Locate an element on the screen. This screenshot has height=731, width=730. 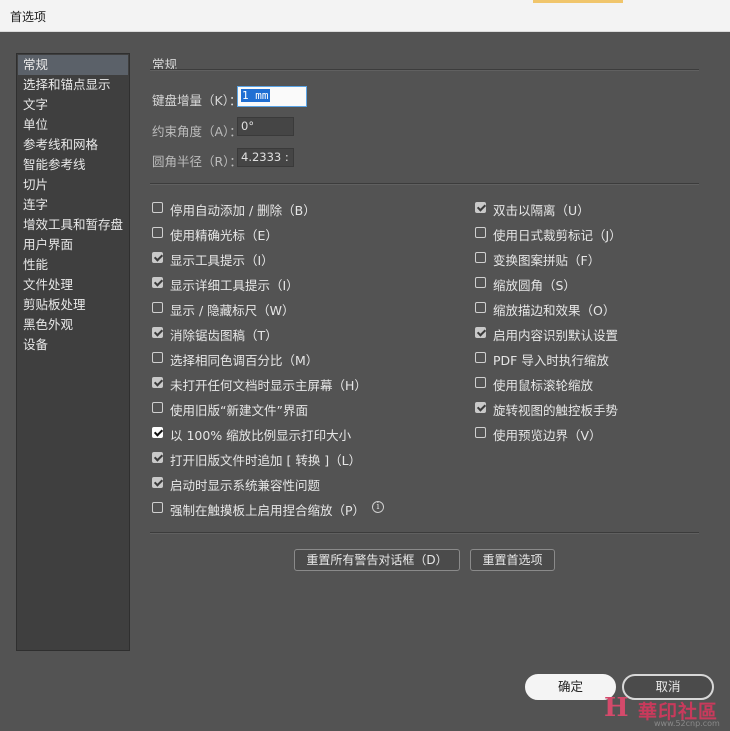
ok-button: 确定 is located at coordinates (570, 687).